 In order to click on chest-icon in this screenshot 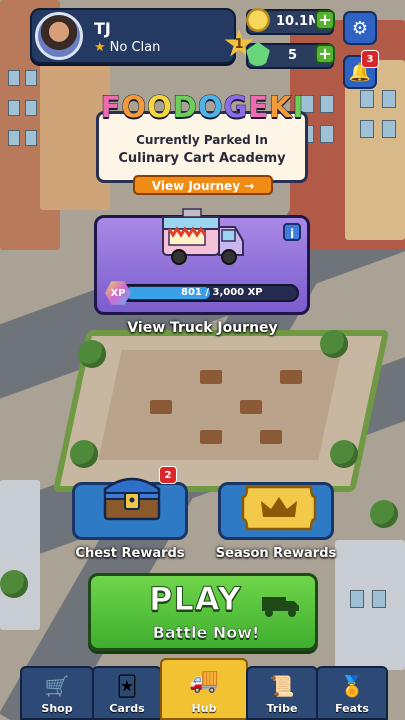, I will do `click(132, 499)`.